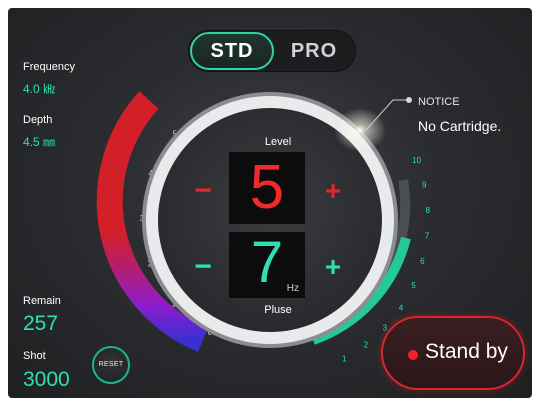  I want to click on pulse-tick-9: 9, so click(424, 185).